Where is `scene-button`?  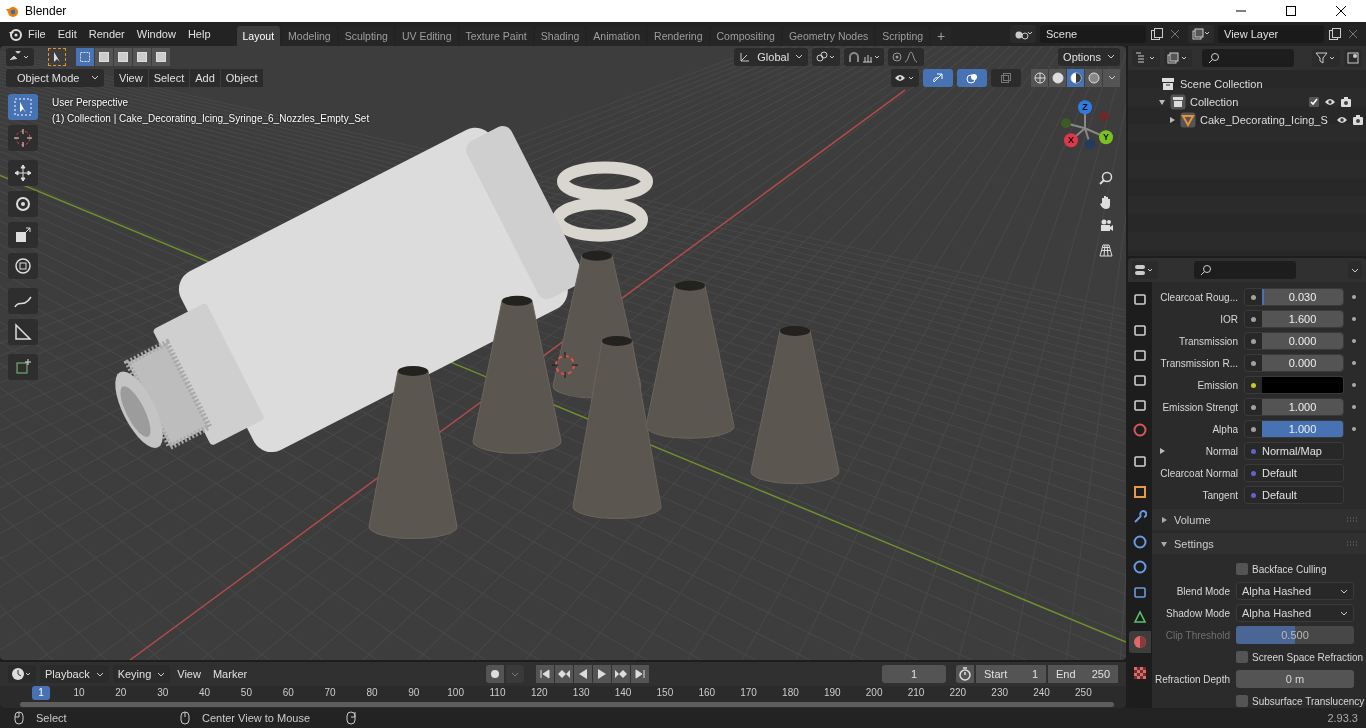
scene-button is located at coordinates (1023, 34).